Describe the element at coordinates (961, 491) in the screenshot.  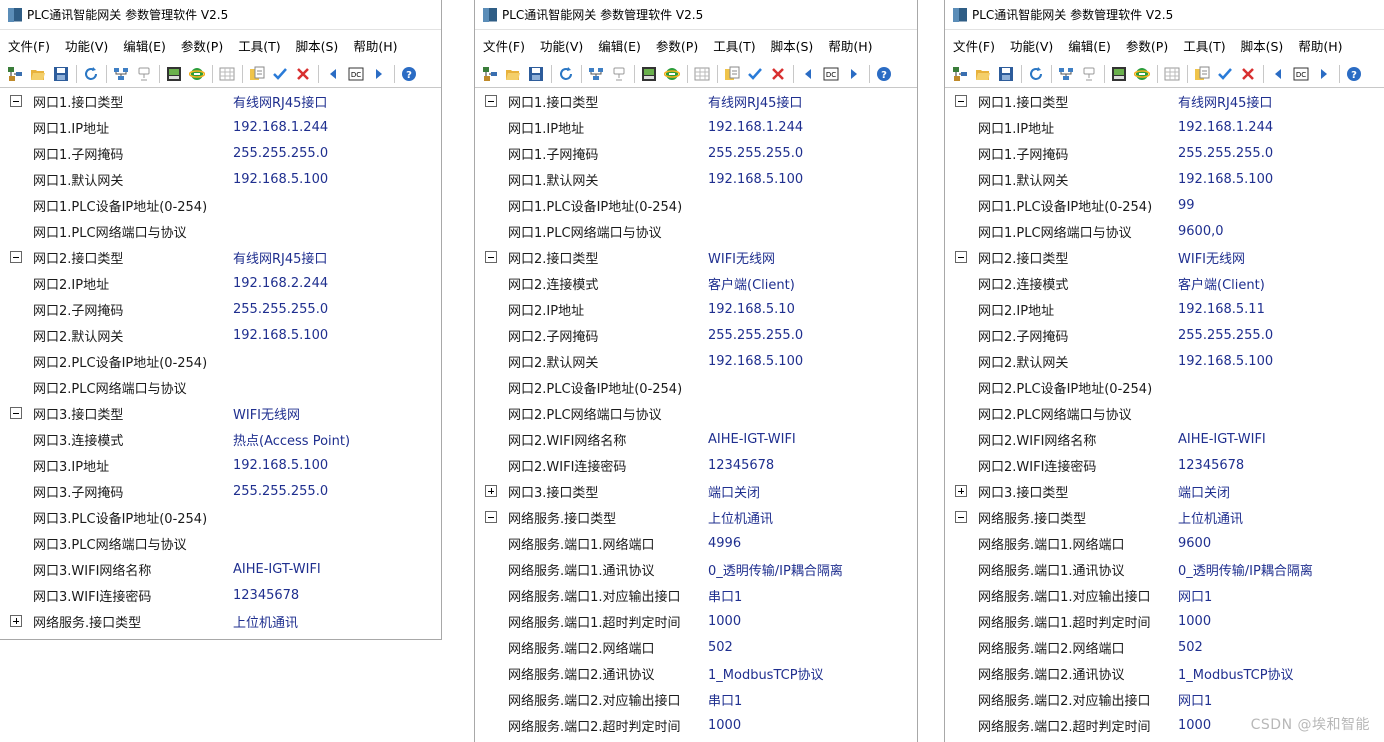
I see `expand-icon` at that location.